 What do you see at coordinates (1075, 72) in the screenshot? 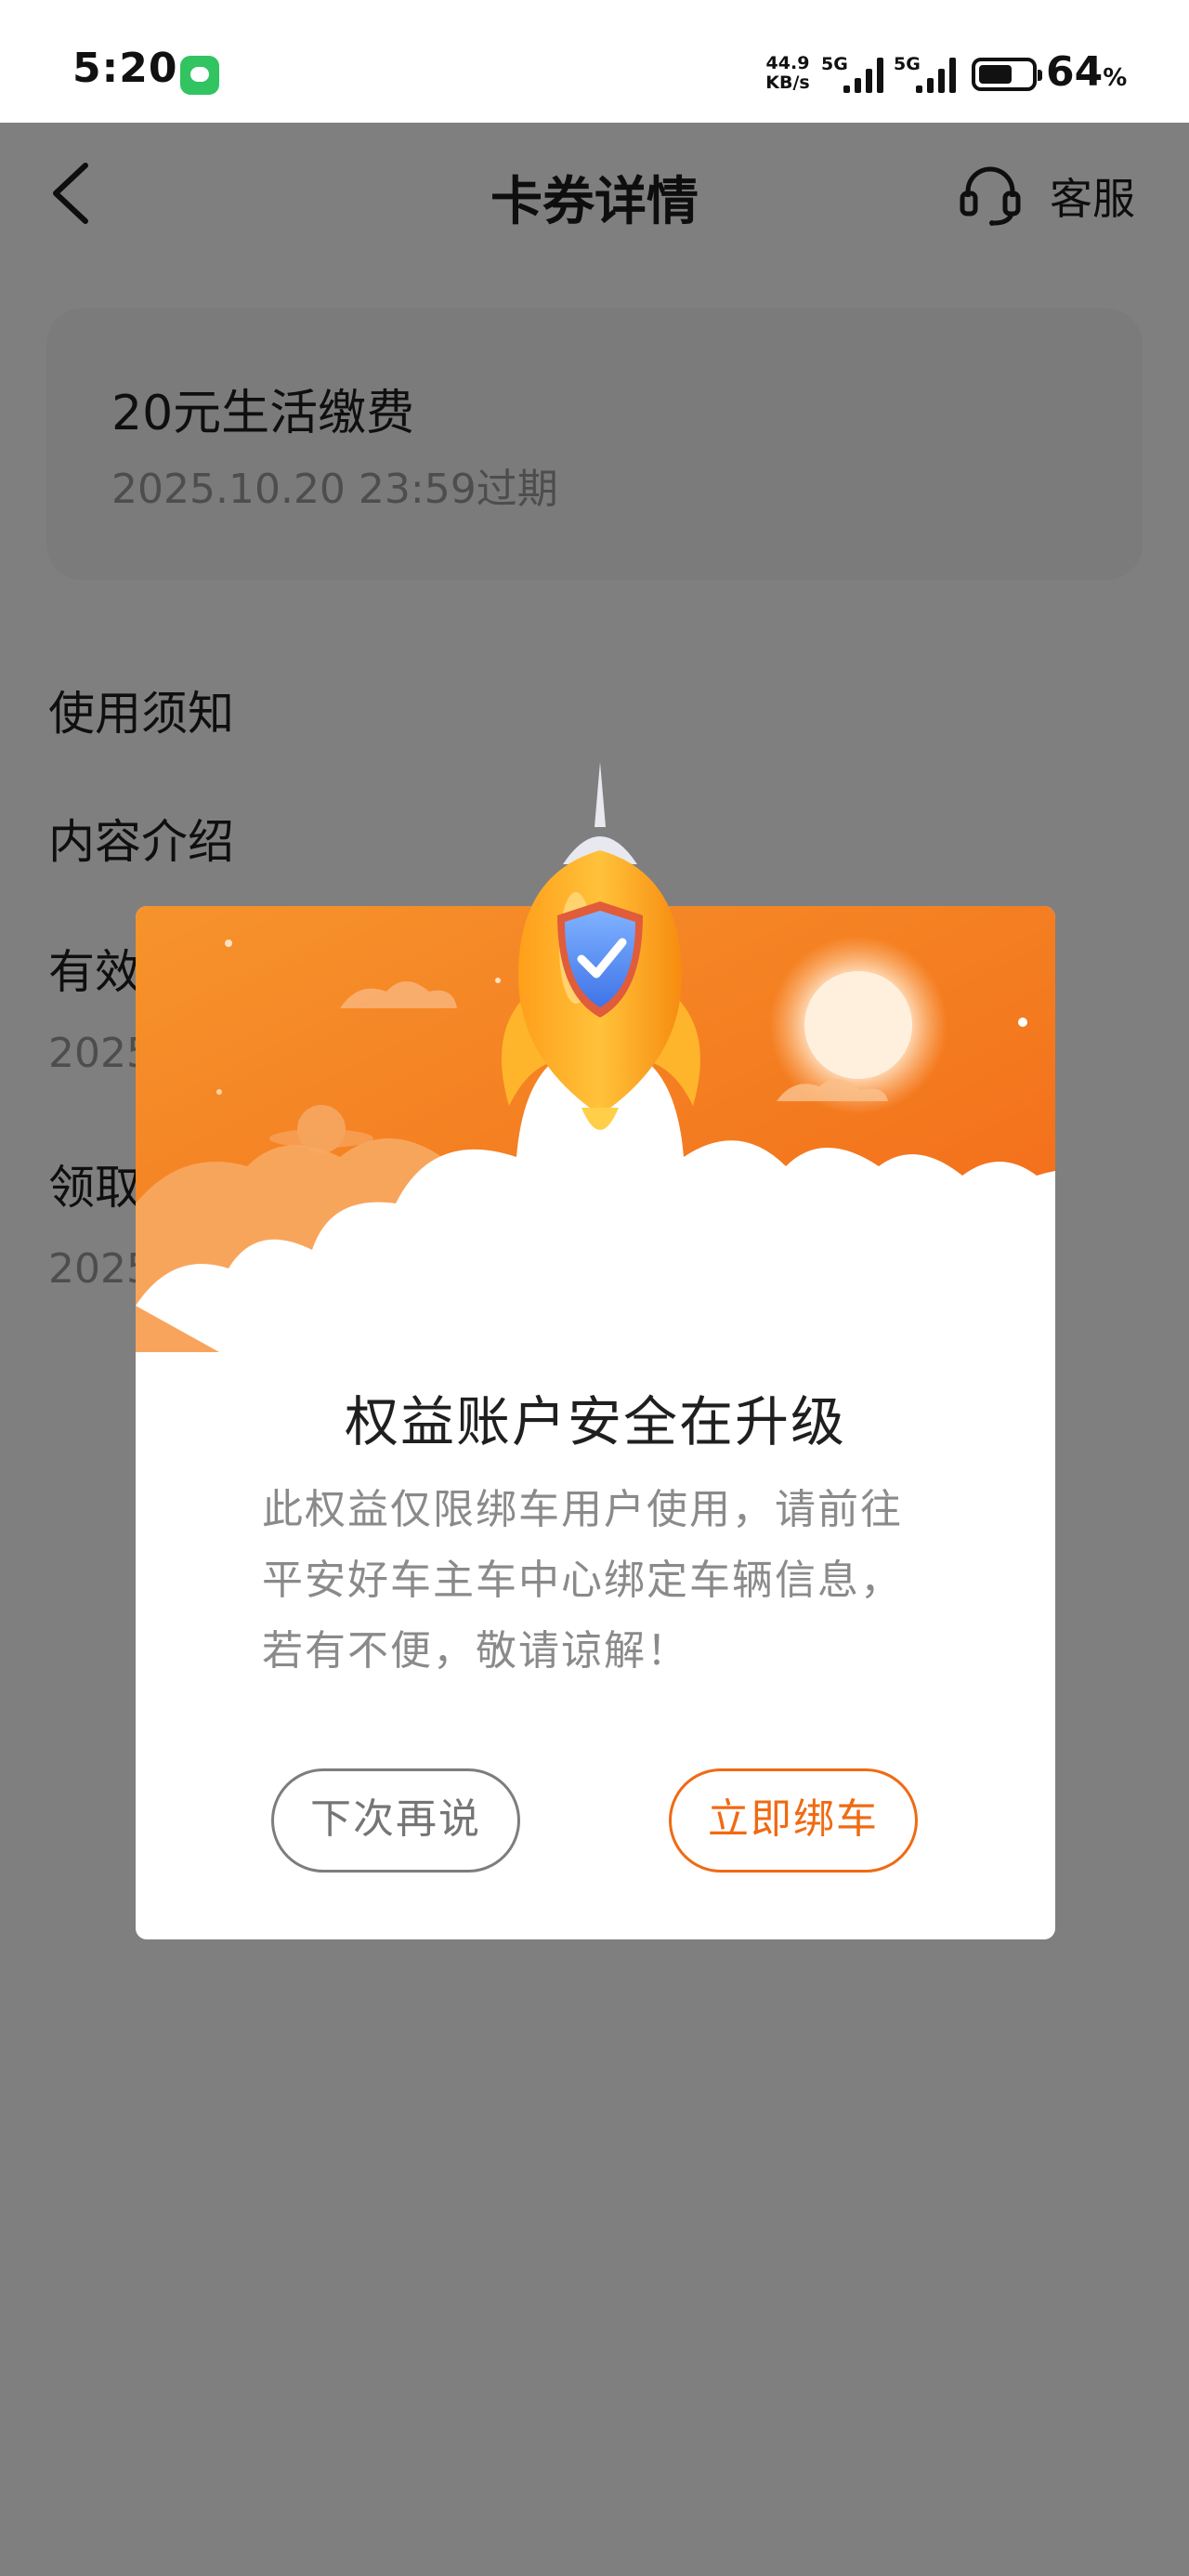
I see `battery-level-value: 64` at bounding box center [1075, 72].